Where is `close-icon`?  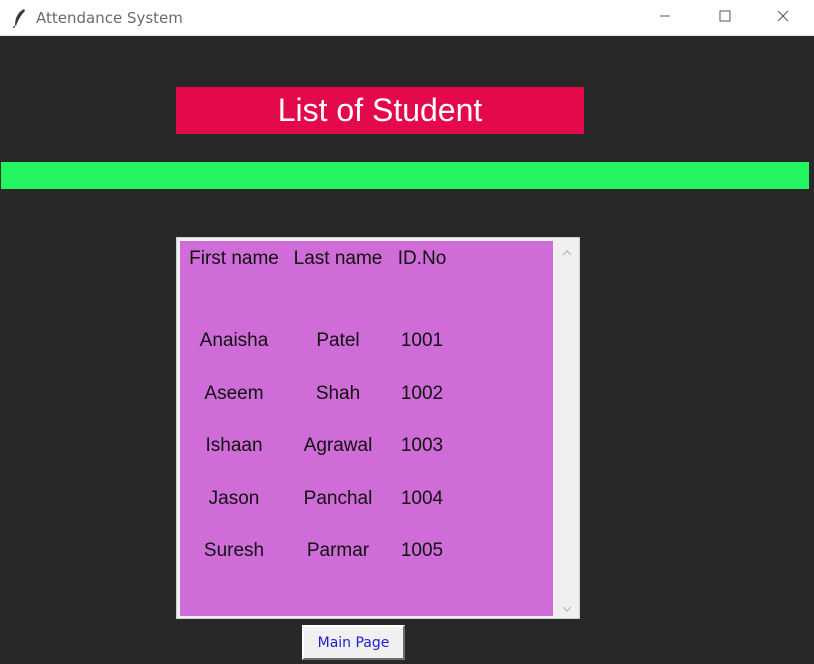 close-icon is located at coordinates (783, 18).